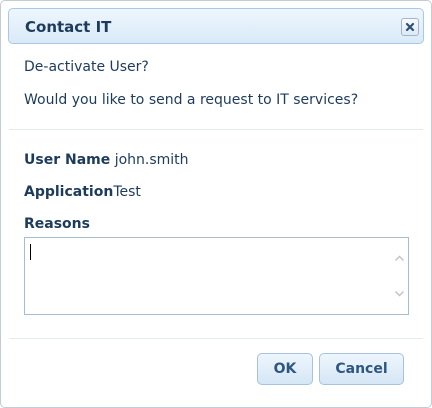 Image resolution: width=432 pixels, height=408 pixels. I want to click on cancel-button: Cancel, so click(361, 369).